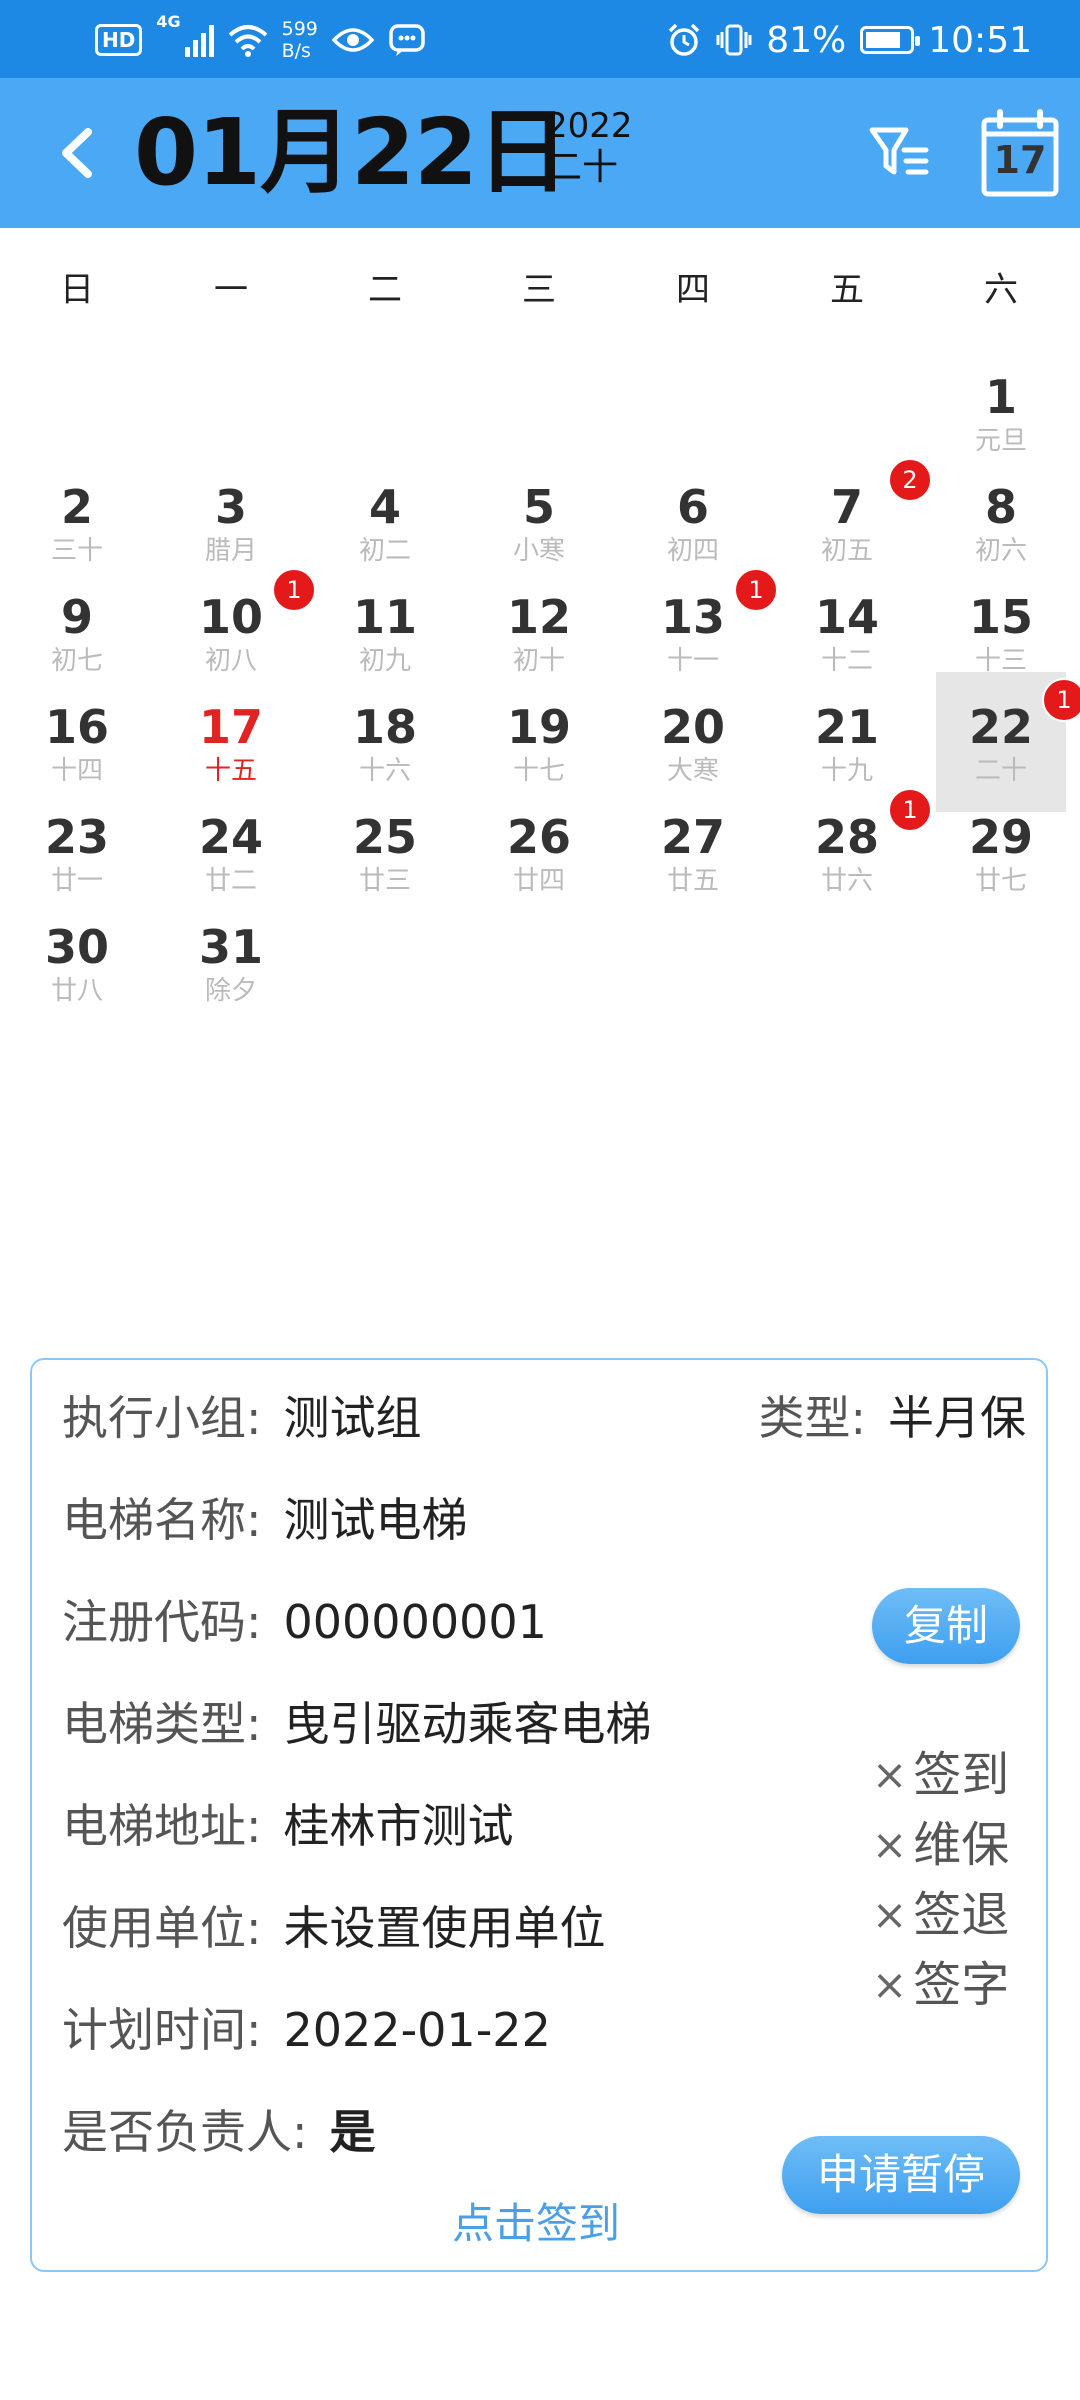 The image size is (1080, 2400). Describe the element at coordinates (883, 40) in the screenshot. I see `battery-level` at that location.